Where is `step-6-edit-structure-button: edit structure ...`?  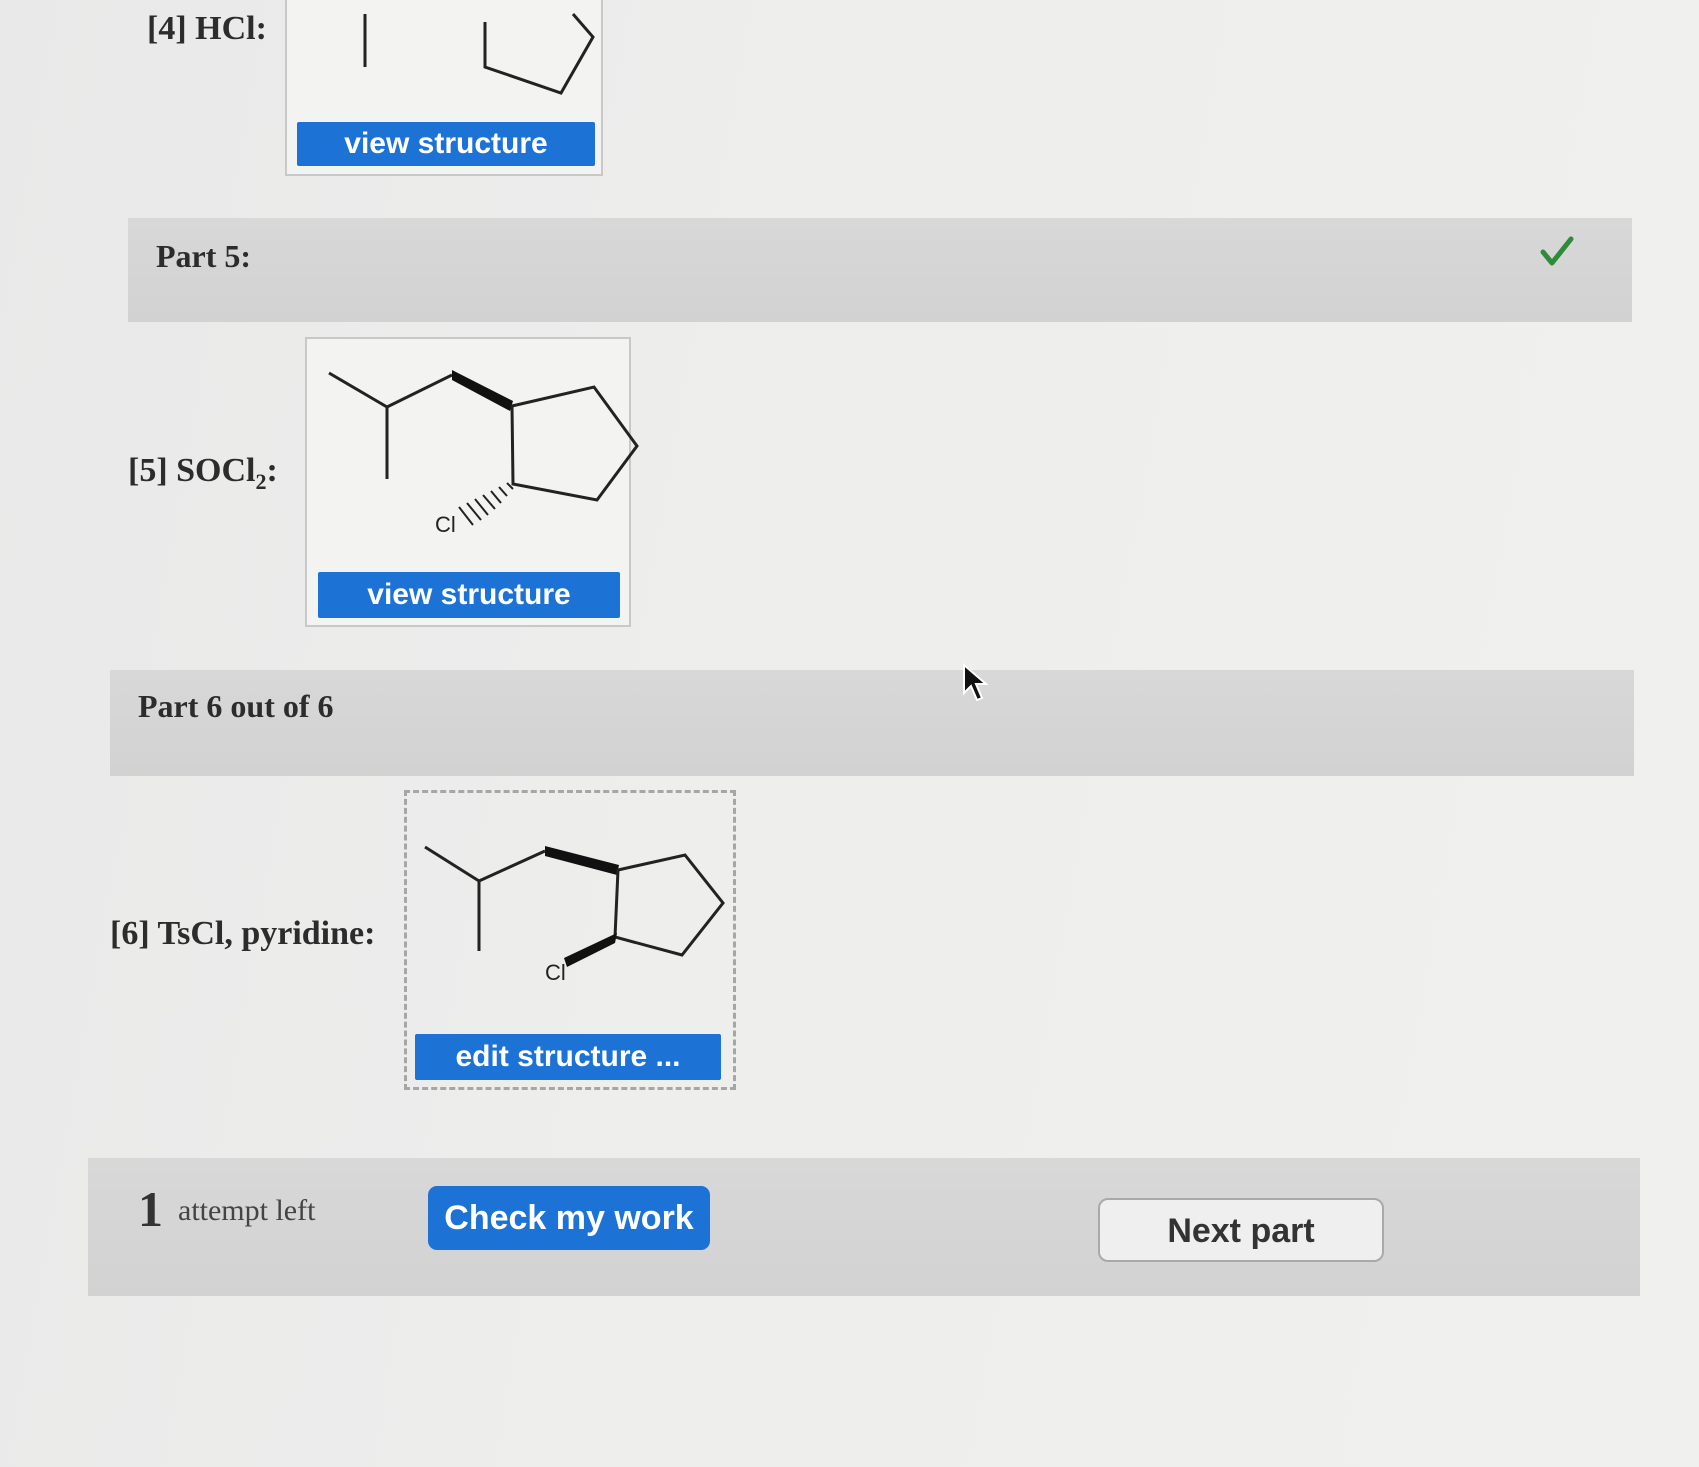 step-6-edit-structure-button: edit structure ... is located at coordinates (568, 1057).